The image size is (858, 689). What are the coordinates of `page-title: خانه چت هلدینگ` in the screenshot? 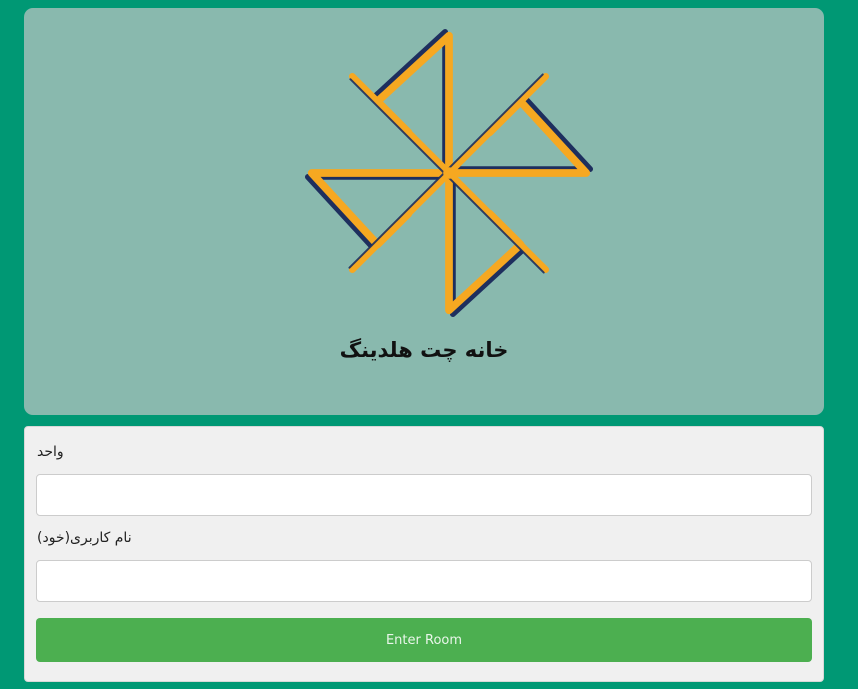 It's located at (424, 350).